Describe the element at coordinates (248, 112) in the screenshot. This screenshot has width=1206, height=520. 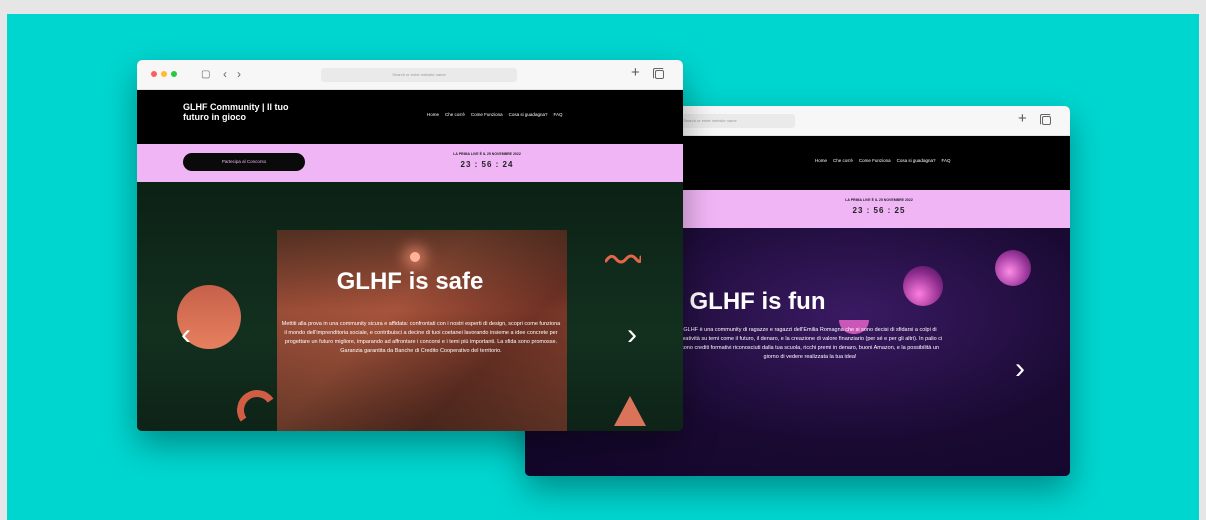
I see `brand-logo: GLHF Community | Il tuo futuro in gioco` at that location.